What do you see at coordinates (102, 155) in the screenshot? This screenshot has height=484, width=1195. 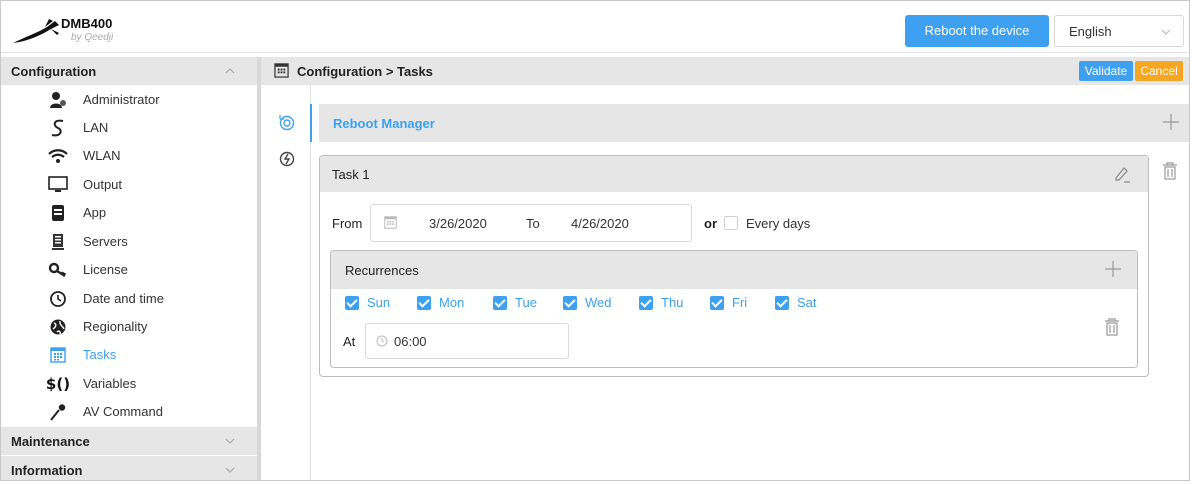 I see `sidebar-item-label: WLAN` at bounding box center [102, 155].